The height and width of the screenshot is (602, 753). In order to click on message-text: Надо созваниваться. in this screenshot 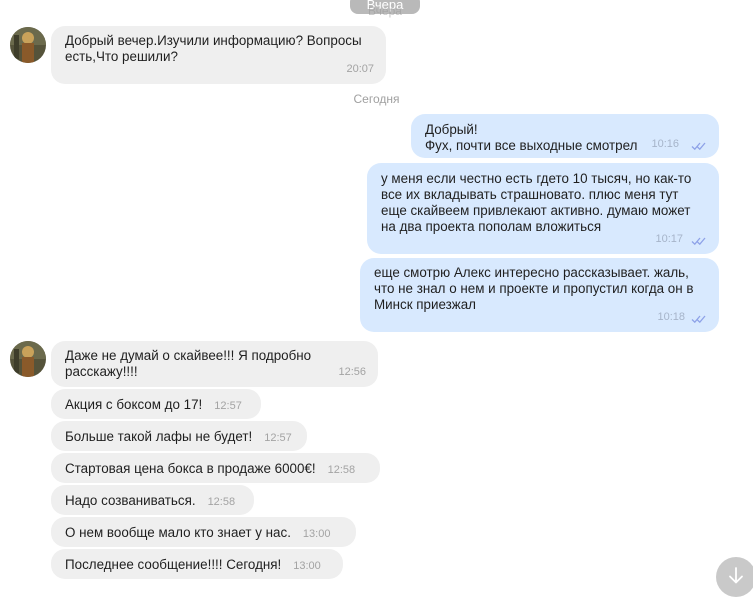, I will do `click(130, 500)`.